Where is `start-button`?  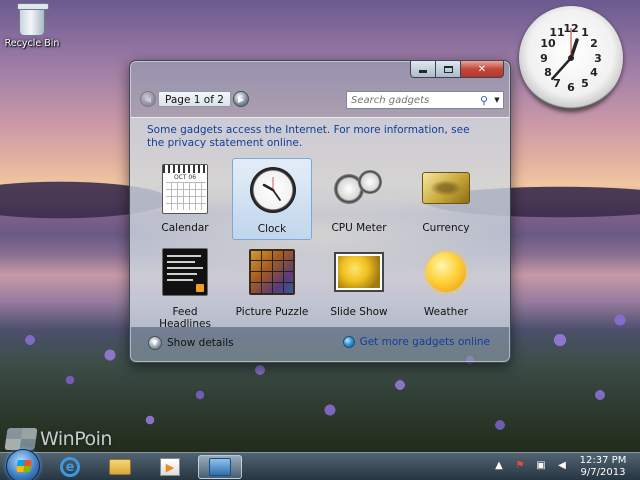
start-button is located at coordinates (23, 464).